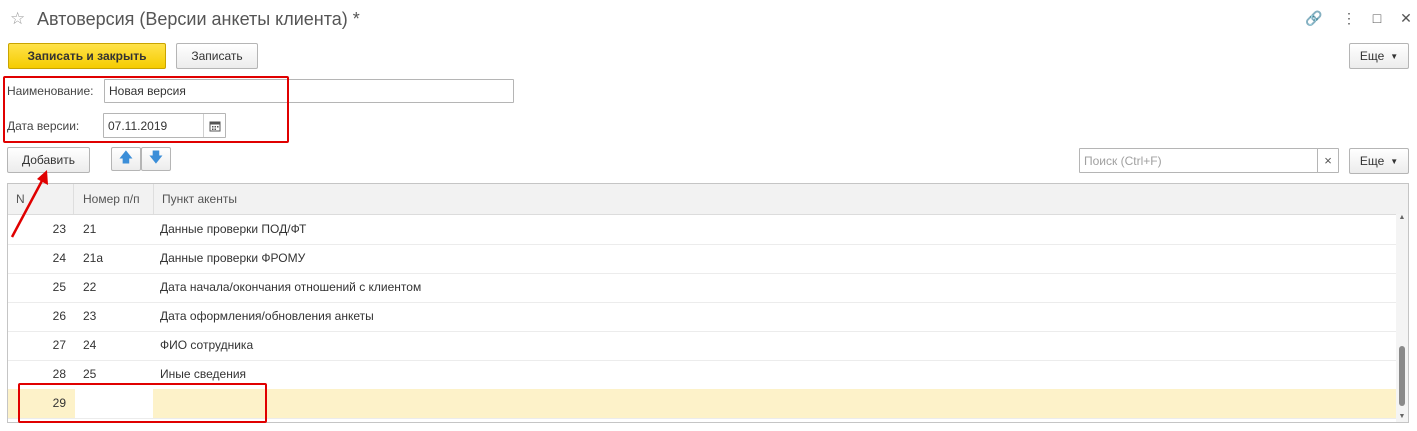 The width and height of the screenshot is (1417, 431). I want to click on clear-icon: ×, so click(1328, 160).